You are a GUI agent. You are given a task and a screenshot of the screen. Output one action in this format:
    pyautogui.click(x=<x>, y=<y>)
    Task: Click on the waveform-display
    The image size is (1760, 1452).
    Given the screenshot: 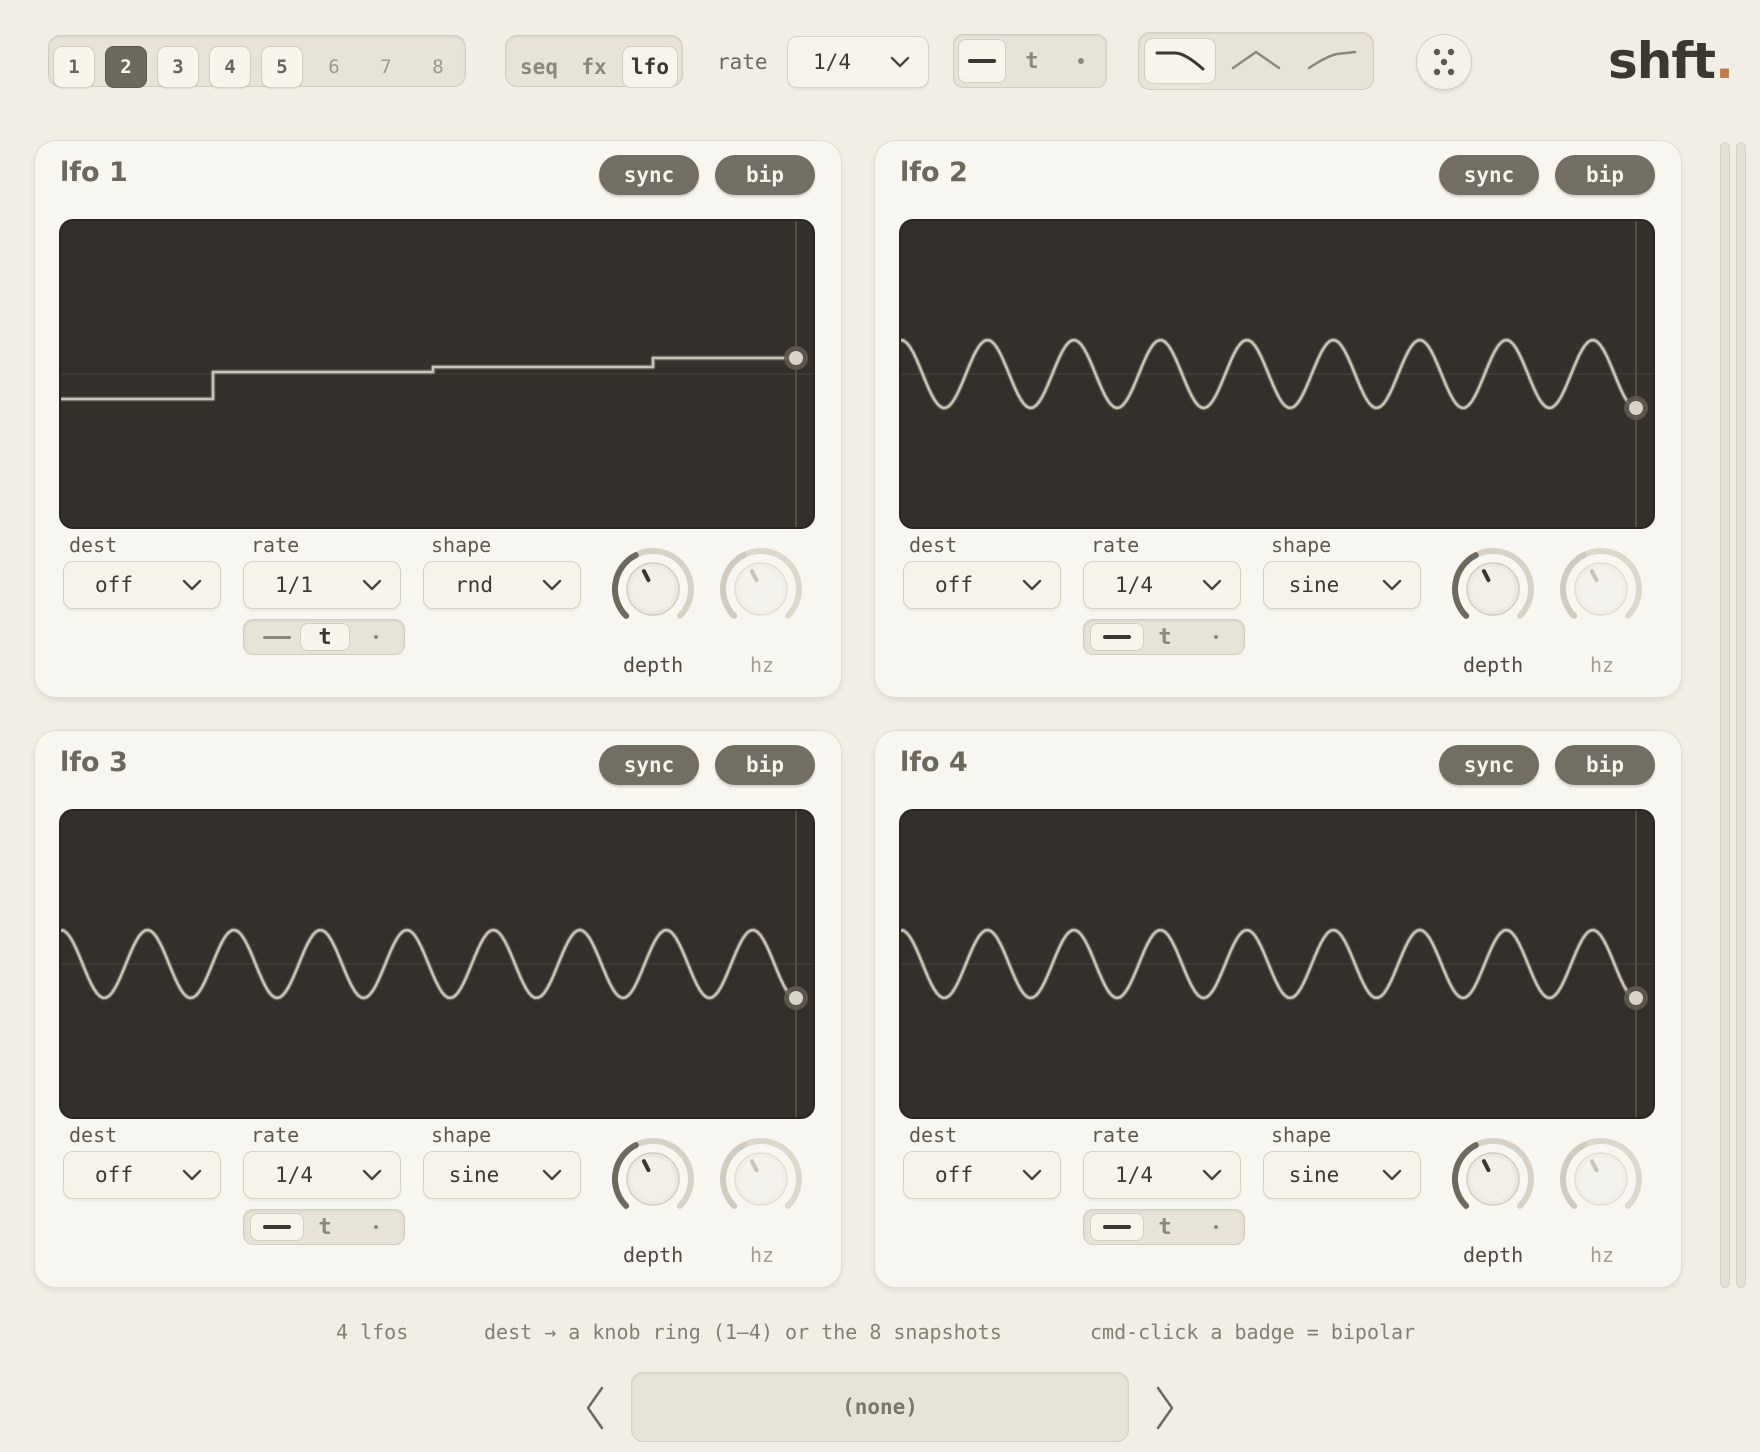 What is the action you would take?
    pyautogui.click(x=437, y=964)
    